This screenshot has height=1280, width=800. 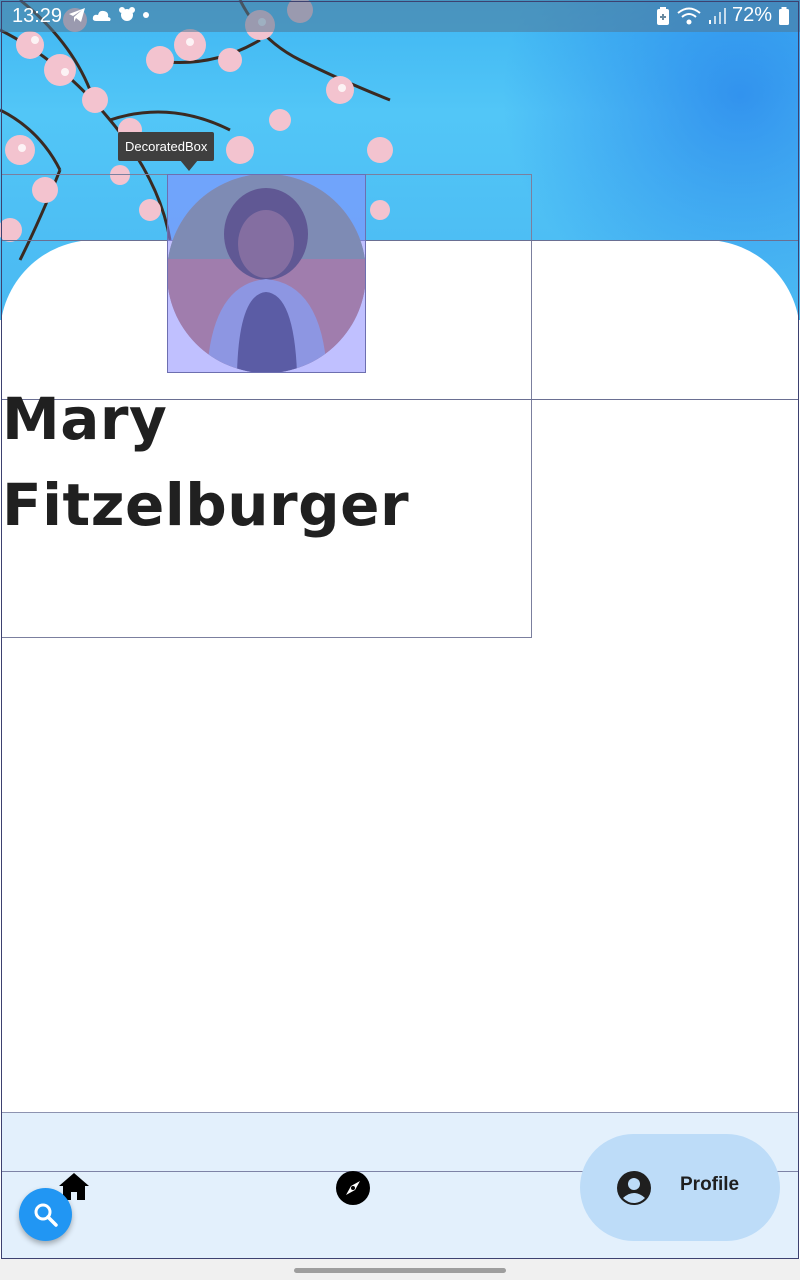 What do you see at coordinates (400, 16) in the screenshot?
I see `status-bar: 13:29 72%` at bounding box center [400, 16].